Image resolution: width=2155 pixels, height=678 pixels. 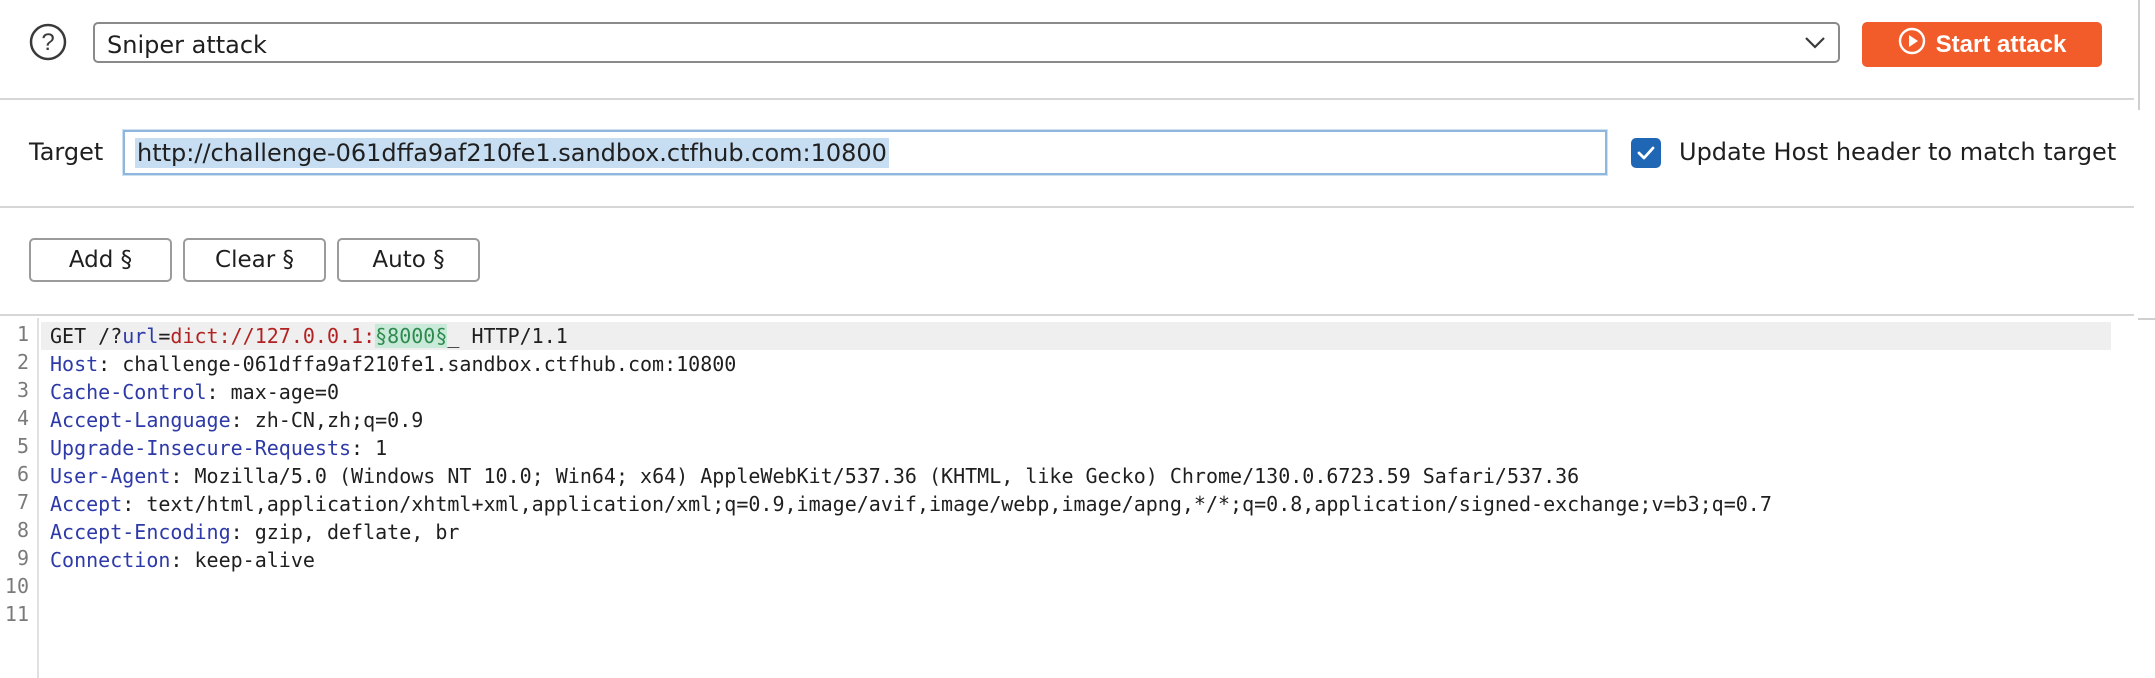 I want to click on help-icon: ?, so click(x=48, y=42).